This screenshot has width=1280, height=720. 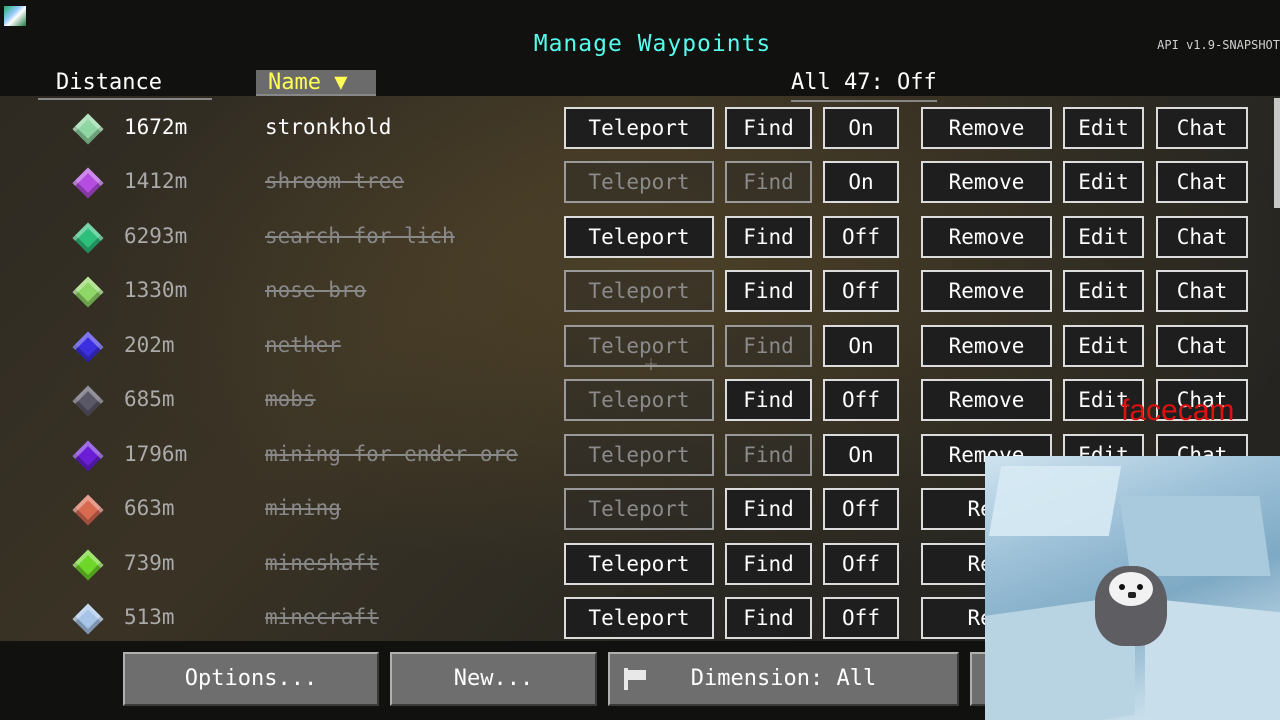 I want to click on waypoint-name: mobs, so click(x=290, y=399).